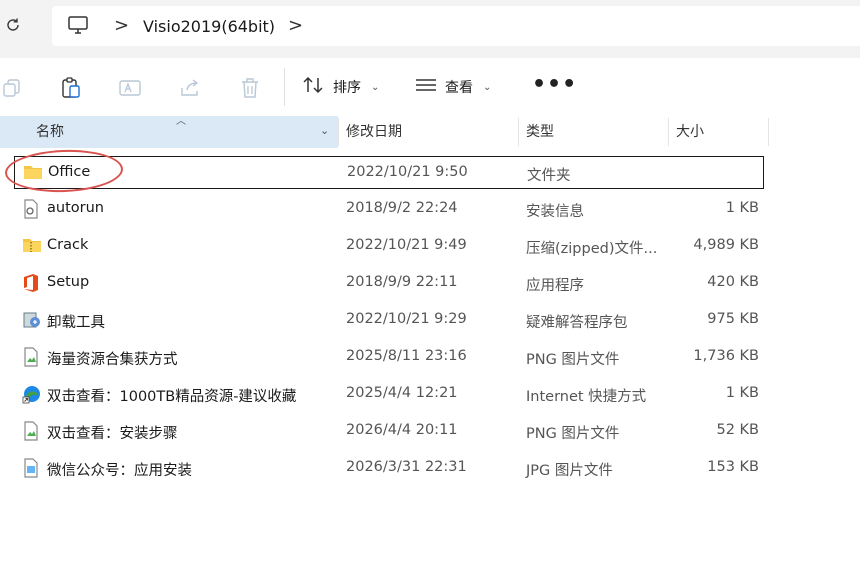 Image resolution: width=860 pixels, height=561 pixels. I want to click on file-name: Setup, so click(68, 282).